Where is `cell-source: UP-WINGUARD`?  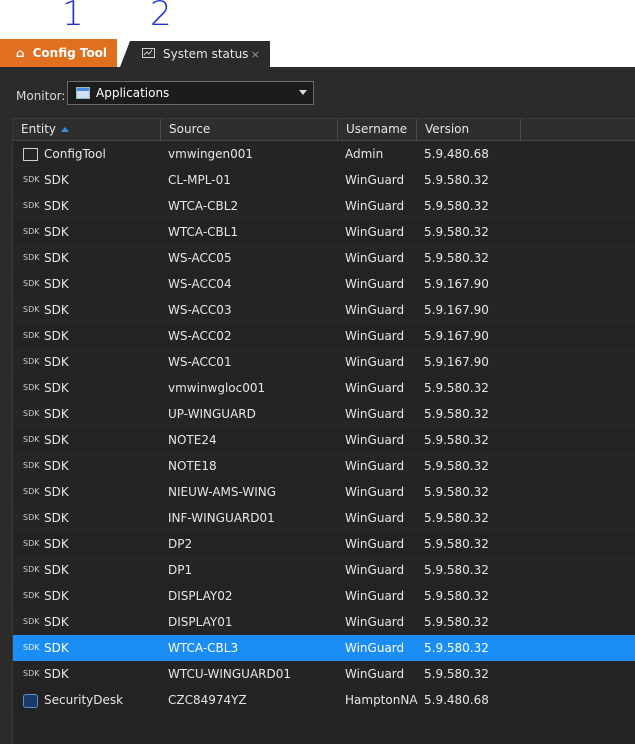
cell-source: UP-WINGUARD is located at coordinates (212, 414).